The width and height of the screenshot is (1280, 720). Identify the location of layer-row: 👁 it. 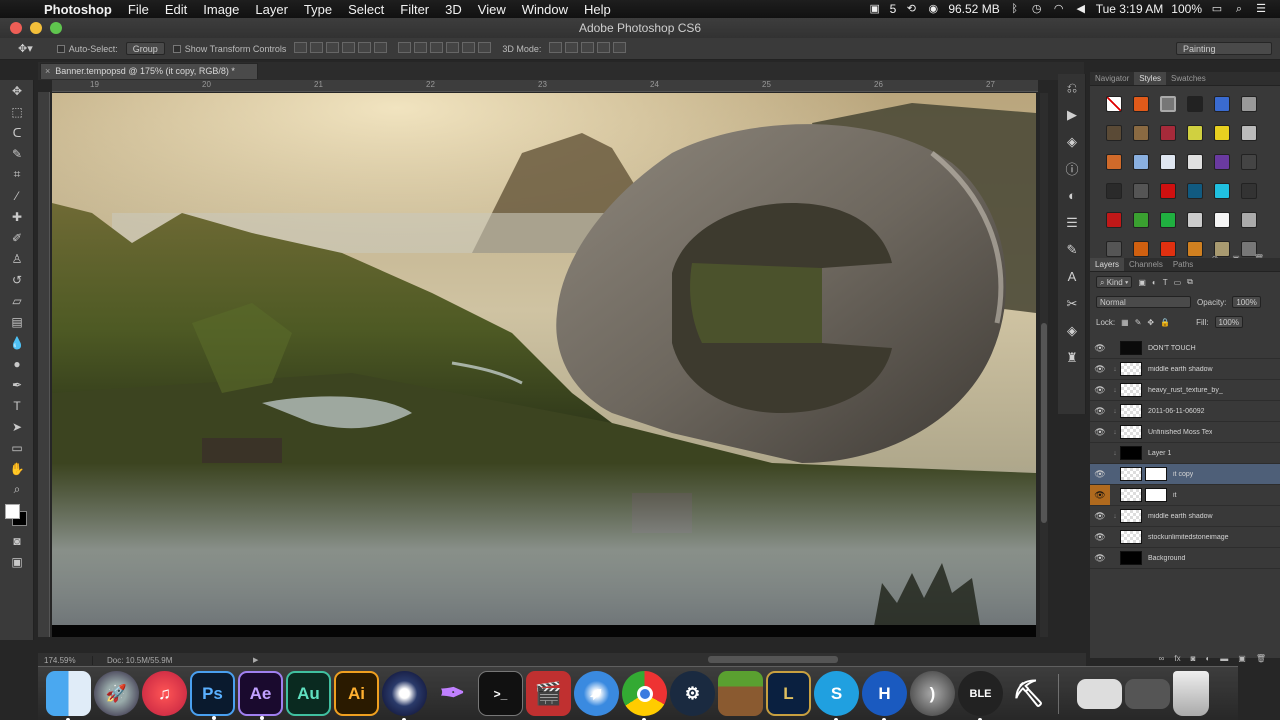
(1185, 495).